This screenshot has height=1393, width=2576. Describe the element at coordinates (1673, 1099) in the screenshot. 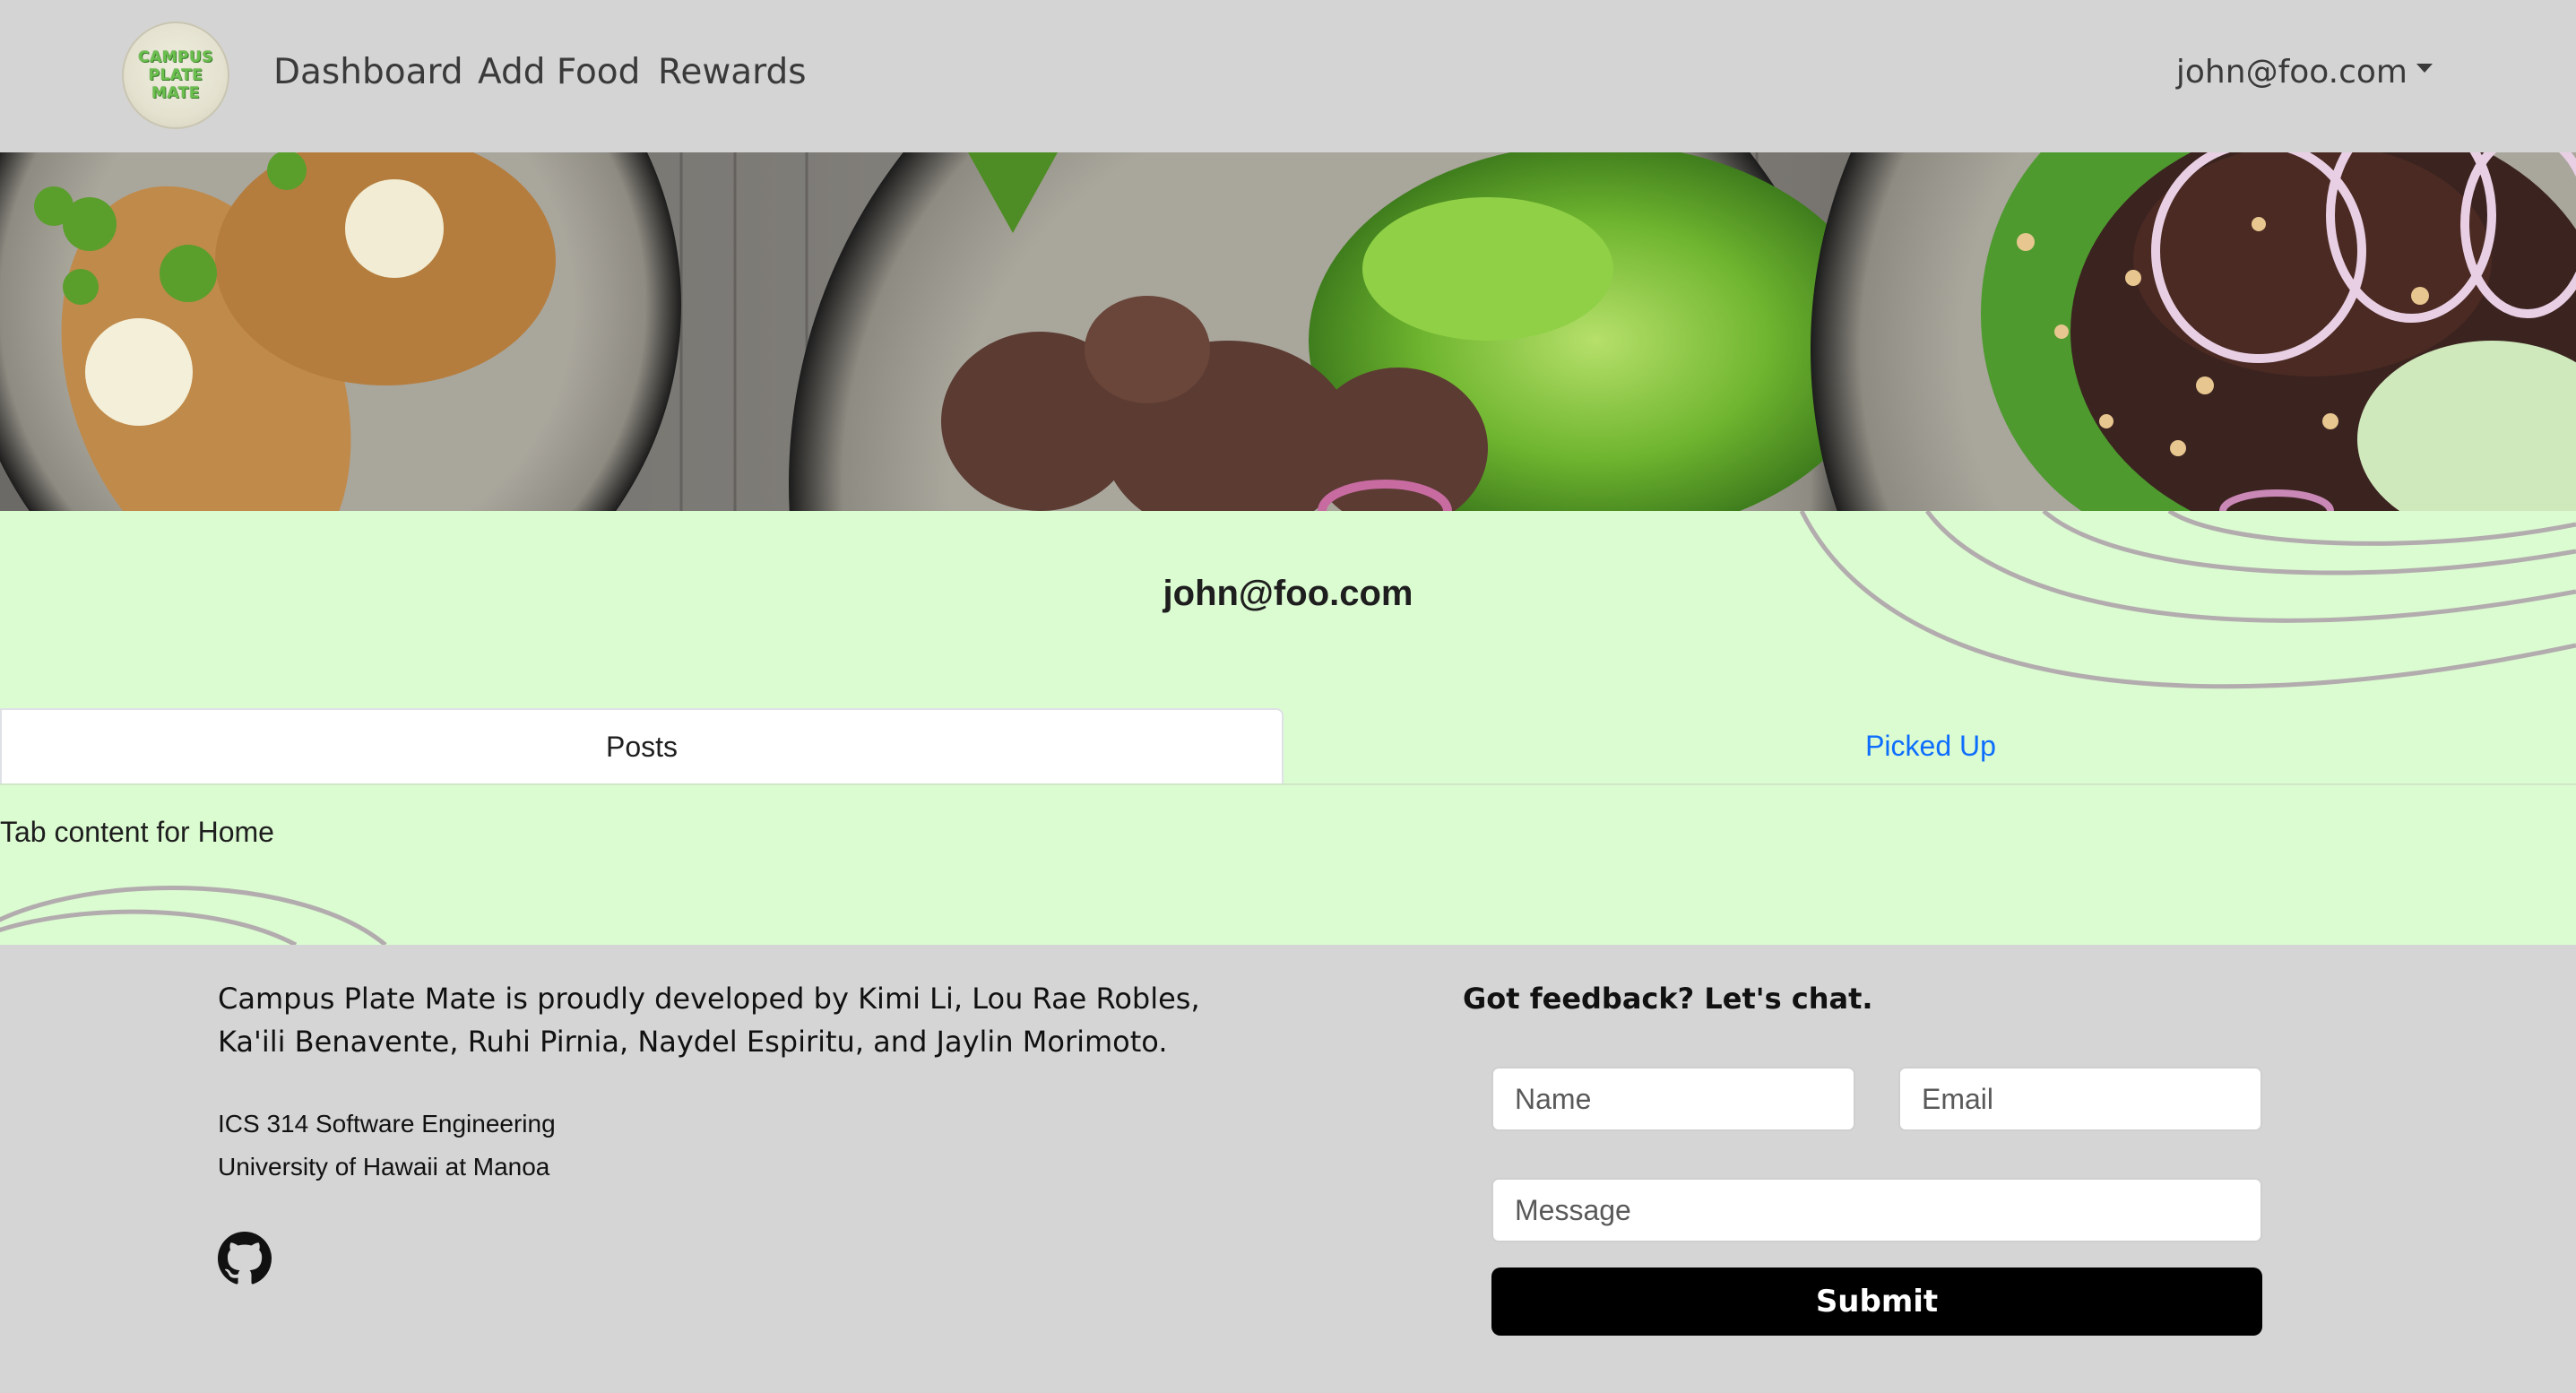

I see `name-field` at that location.